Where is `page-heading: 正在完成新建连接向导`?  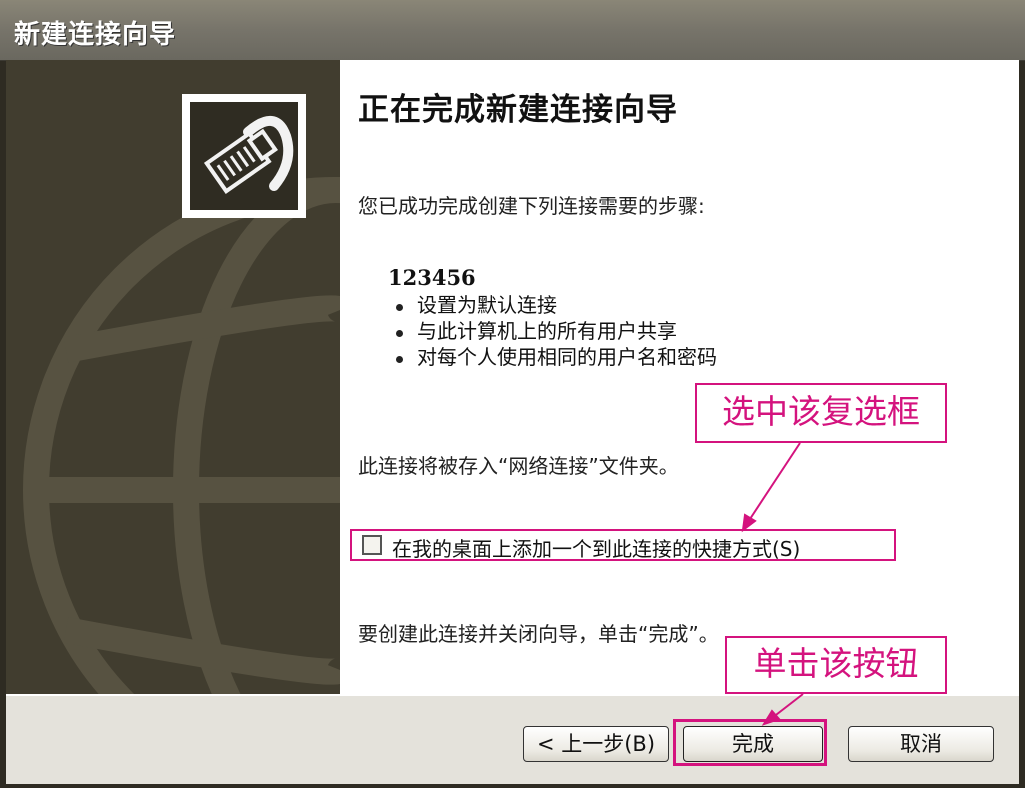 page-heading: 正在完成新建连接向导 is located at coordinates (518, 110).